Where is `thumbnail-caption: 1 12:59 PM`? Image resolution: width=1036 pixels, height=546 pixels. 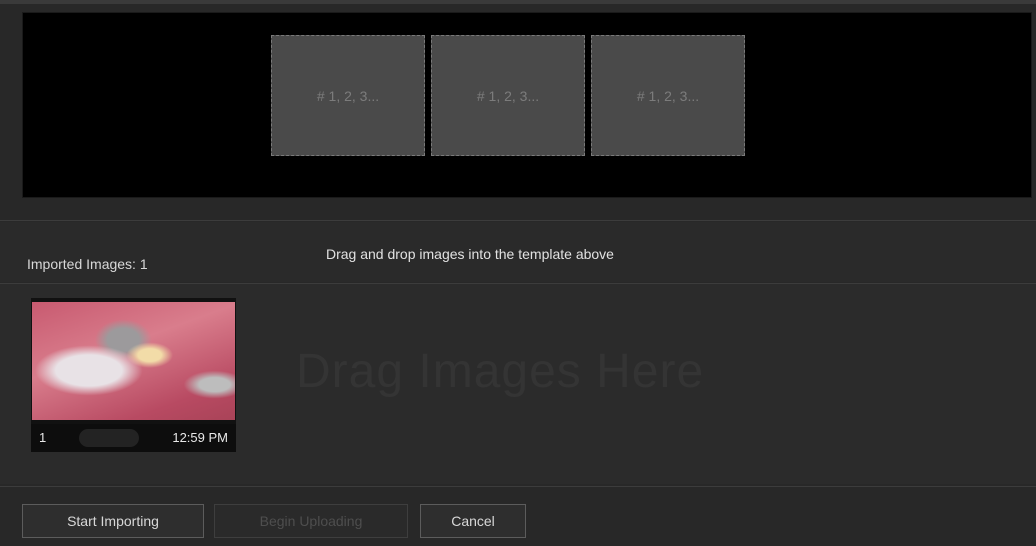
thumbnail-caption: 1 12:59 PM is located at coordinates (133, 438).